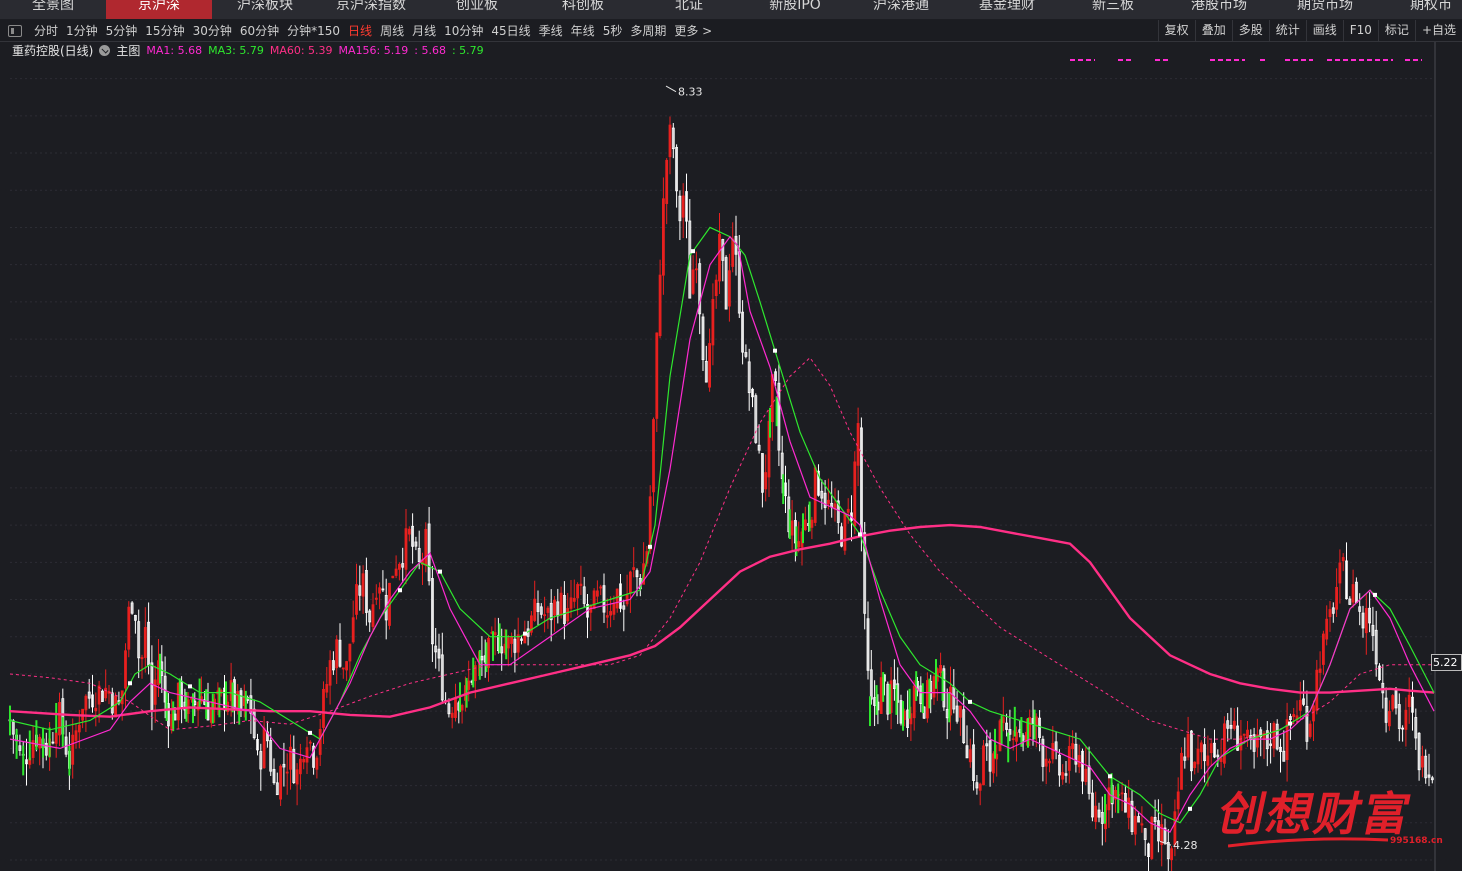 The image size is (1462, 871). What do you see at coordinates (1325, 9) in the screenshot?
I see `nav-tab: 期货市场` at bounding box center [1325, 9].